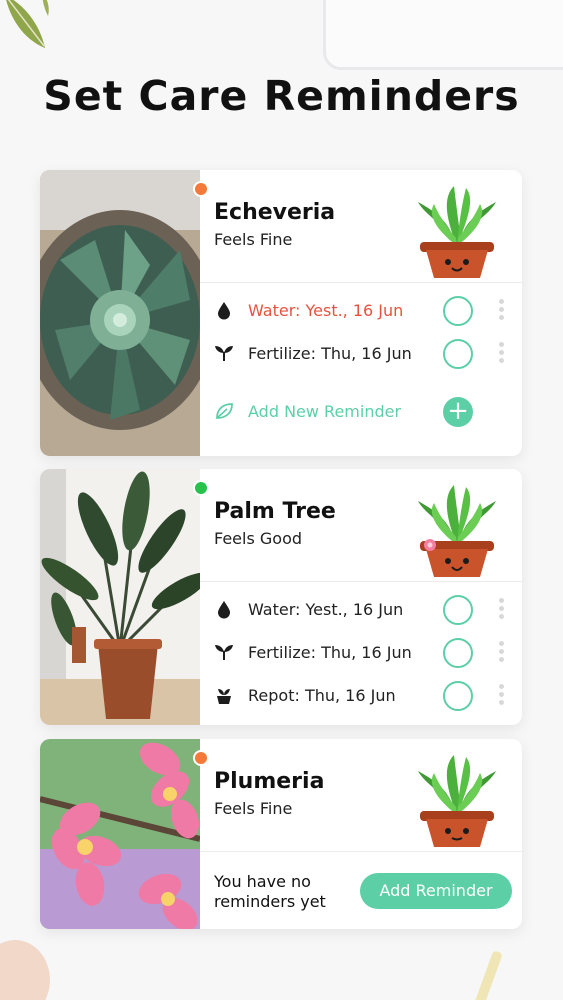  I want to click on plant-feeling: Feels Good, so click(258, 538).